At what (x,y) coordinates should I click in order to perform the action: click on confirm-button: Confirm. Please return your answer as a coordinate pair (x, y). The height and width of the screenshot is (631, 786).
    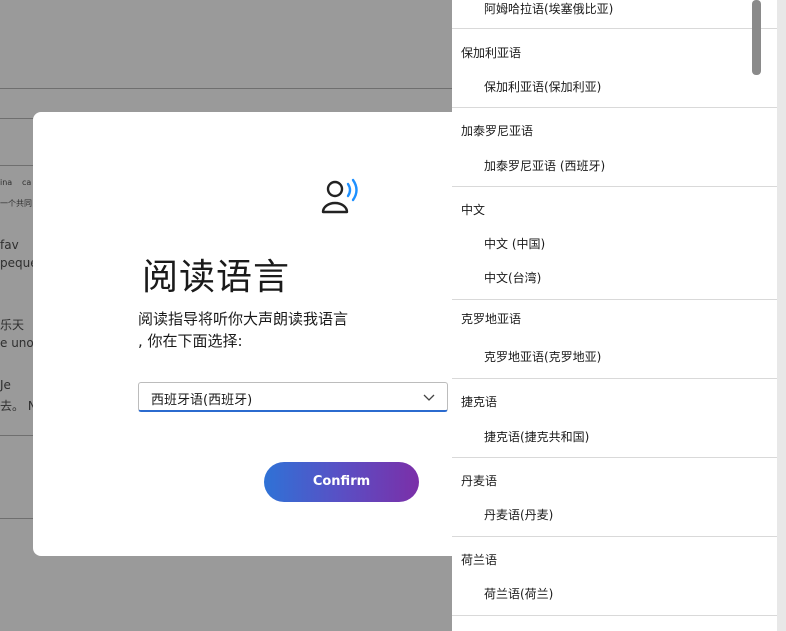
    Looking at the image, I should click on (341, 482).